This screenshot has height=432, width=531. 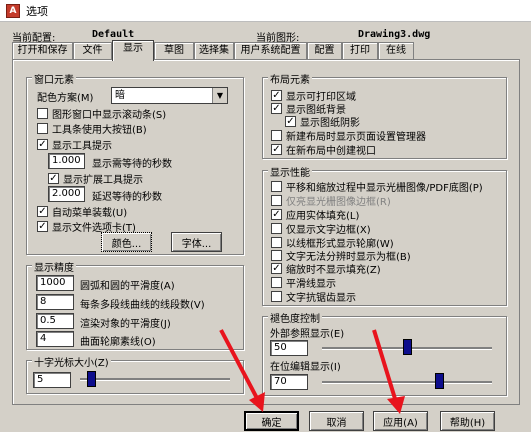 I want to click on contour-lines-input: 4, so click(x=55, y=339).